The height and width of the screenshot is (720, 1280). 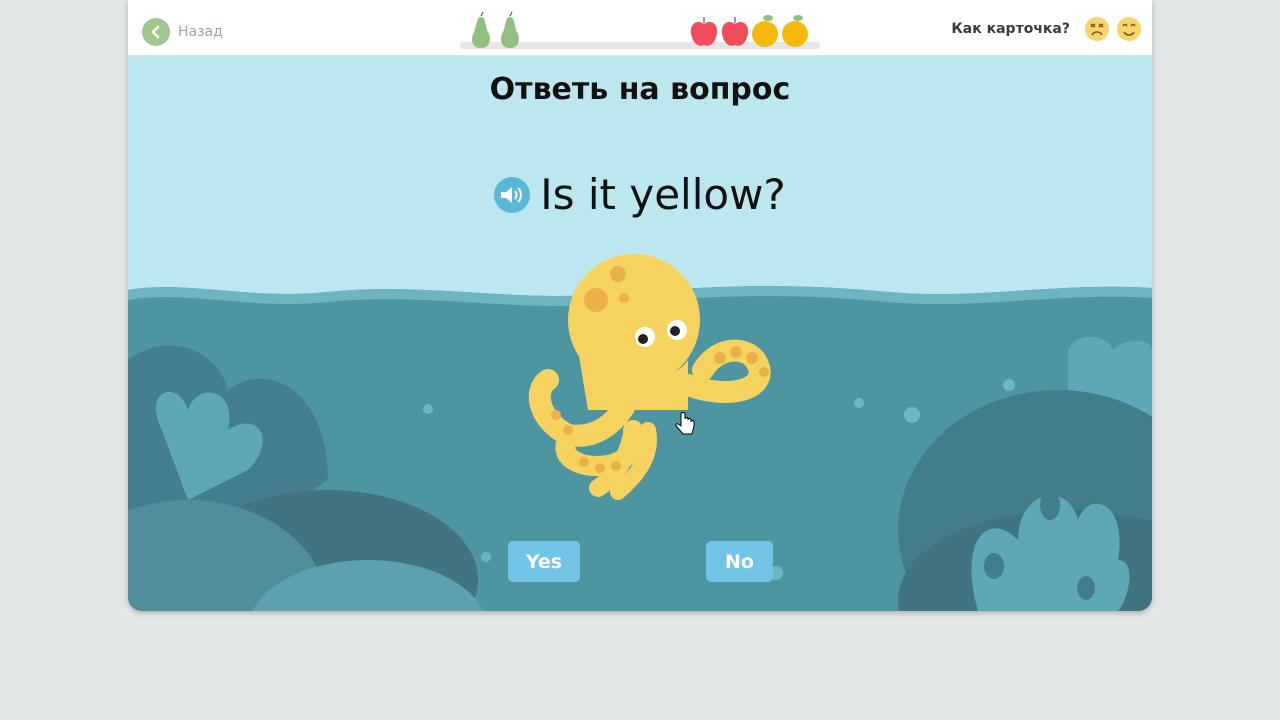 What do you see at coordinates (1097, 29) in the screenshot?
I see `sad-face-icon` at bounding box center [1097, 29].